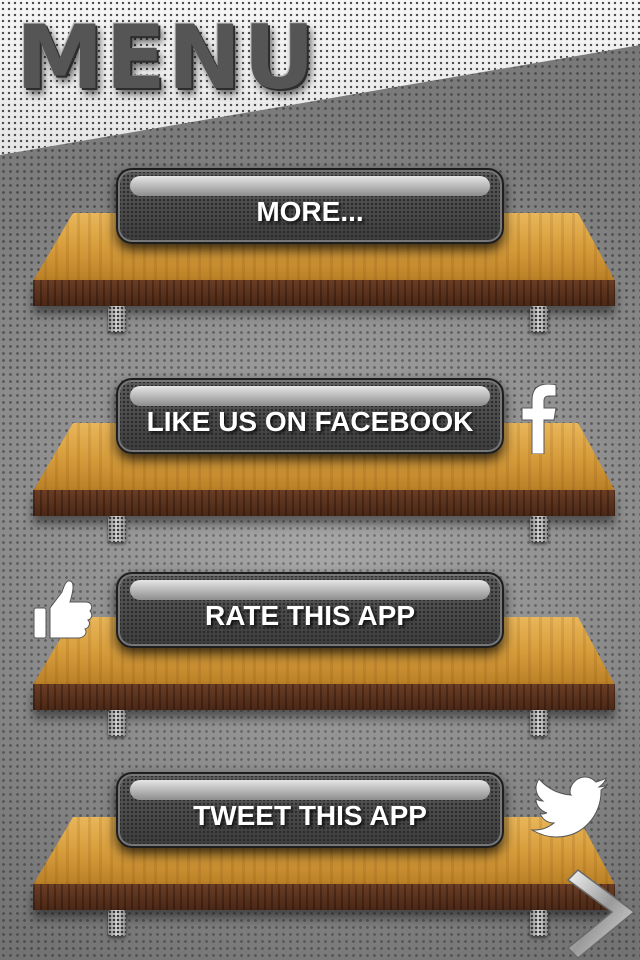 Image resolution: width=640 pixels, height=960 pixels. Describe the element at coordinates (538, 419) in the screenshot. I see `facebook-icon` at that location.